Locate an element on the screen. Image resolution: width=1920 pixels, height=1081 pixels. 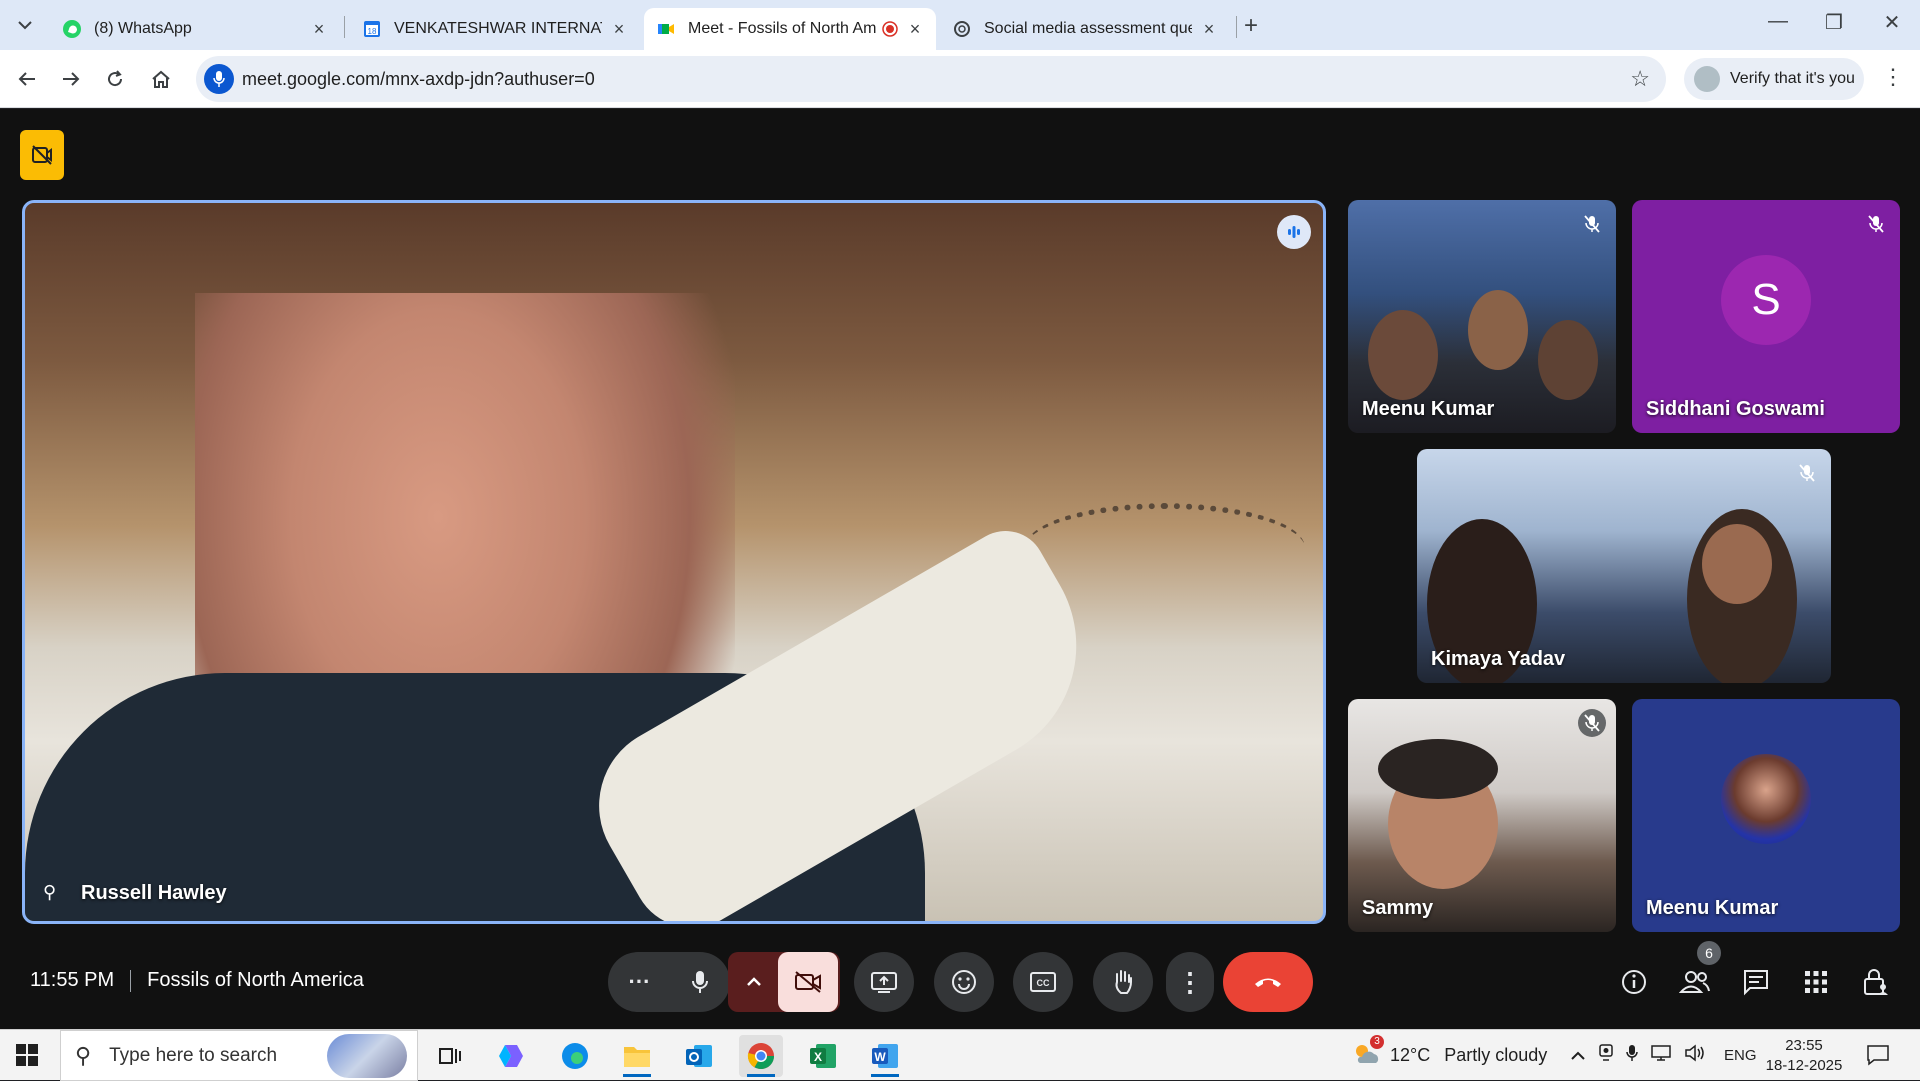
meeting-details-button is located at coordinates (1634, 982).